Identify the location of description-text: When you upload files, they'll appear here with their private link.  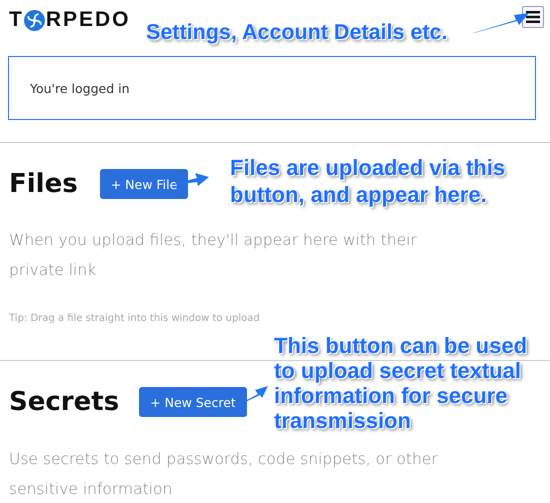
(213, 255).